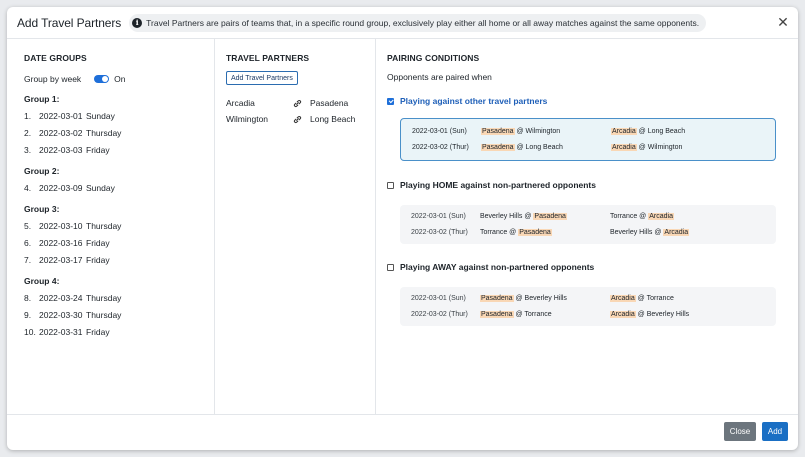 This screenshot has width=805, height=457. What do you see at coordinates (102, 79) in the screenshot?
I see `group-by-week-toggle` at bounding box center [102, 79].